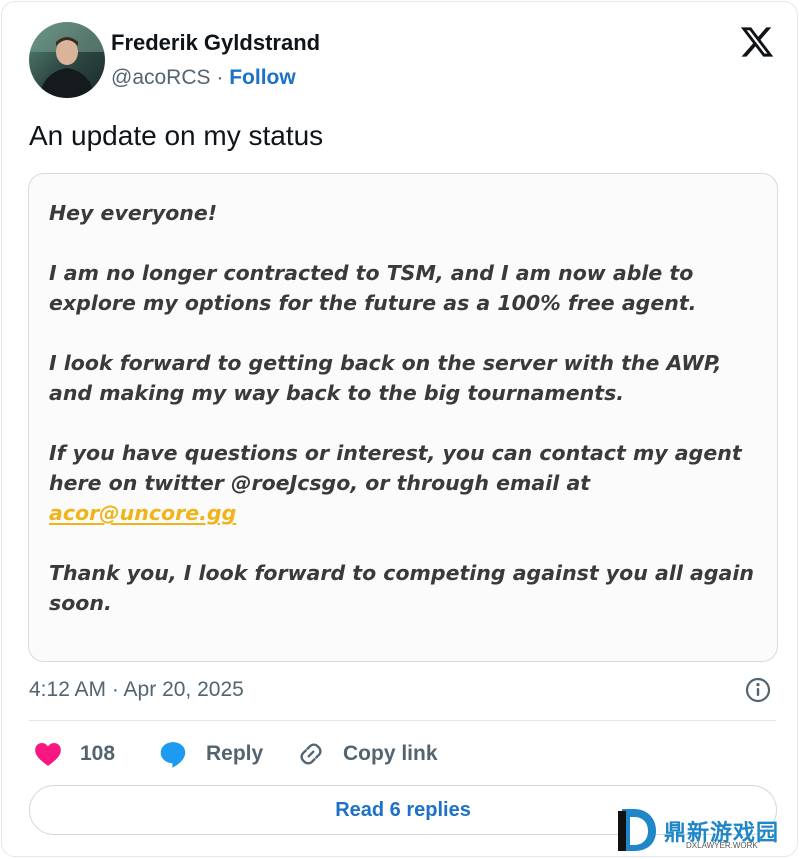 The height and width of the screenshot is (859, 800). What do you see at coordinates (722, 845) in the screenshot?
I see `watermark-subtitle: DXLAWYER.WORK` at bounding box center [722, 845].